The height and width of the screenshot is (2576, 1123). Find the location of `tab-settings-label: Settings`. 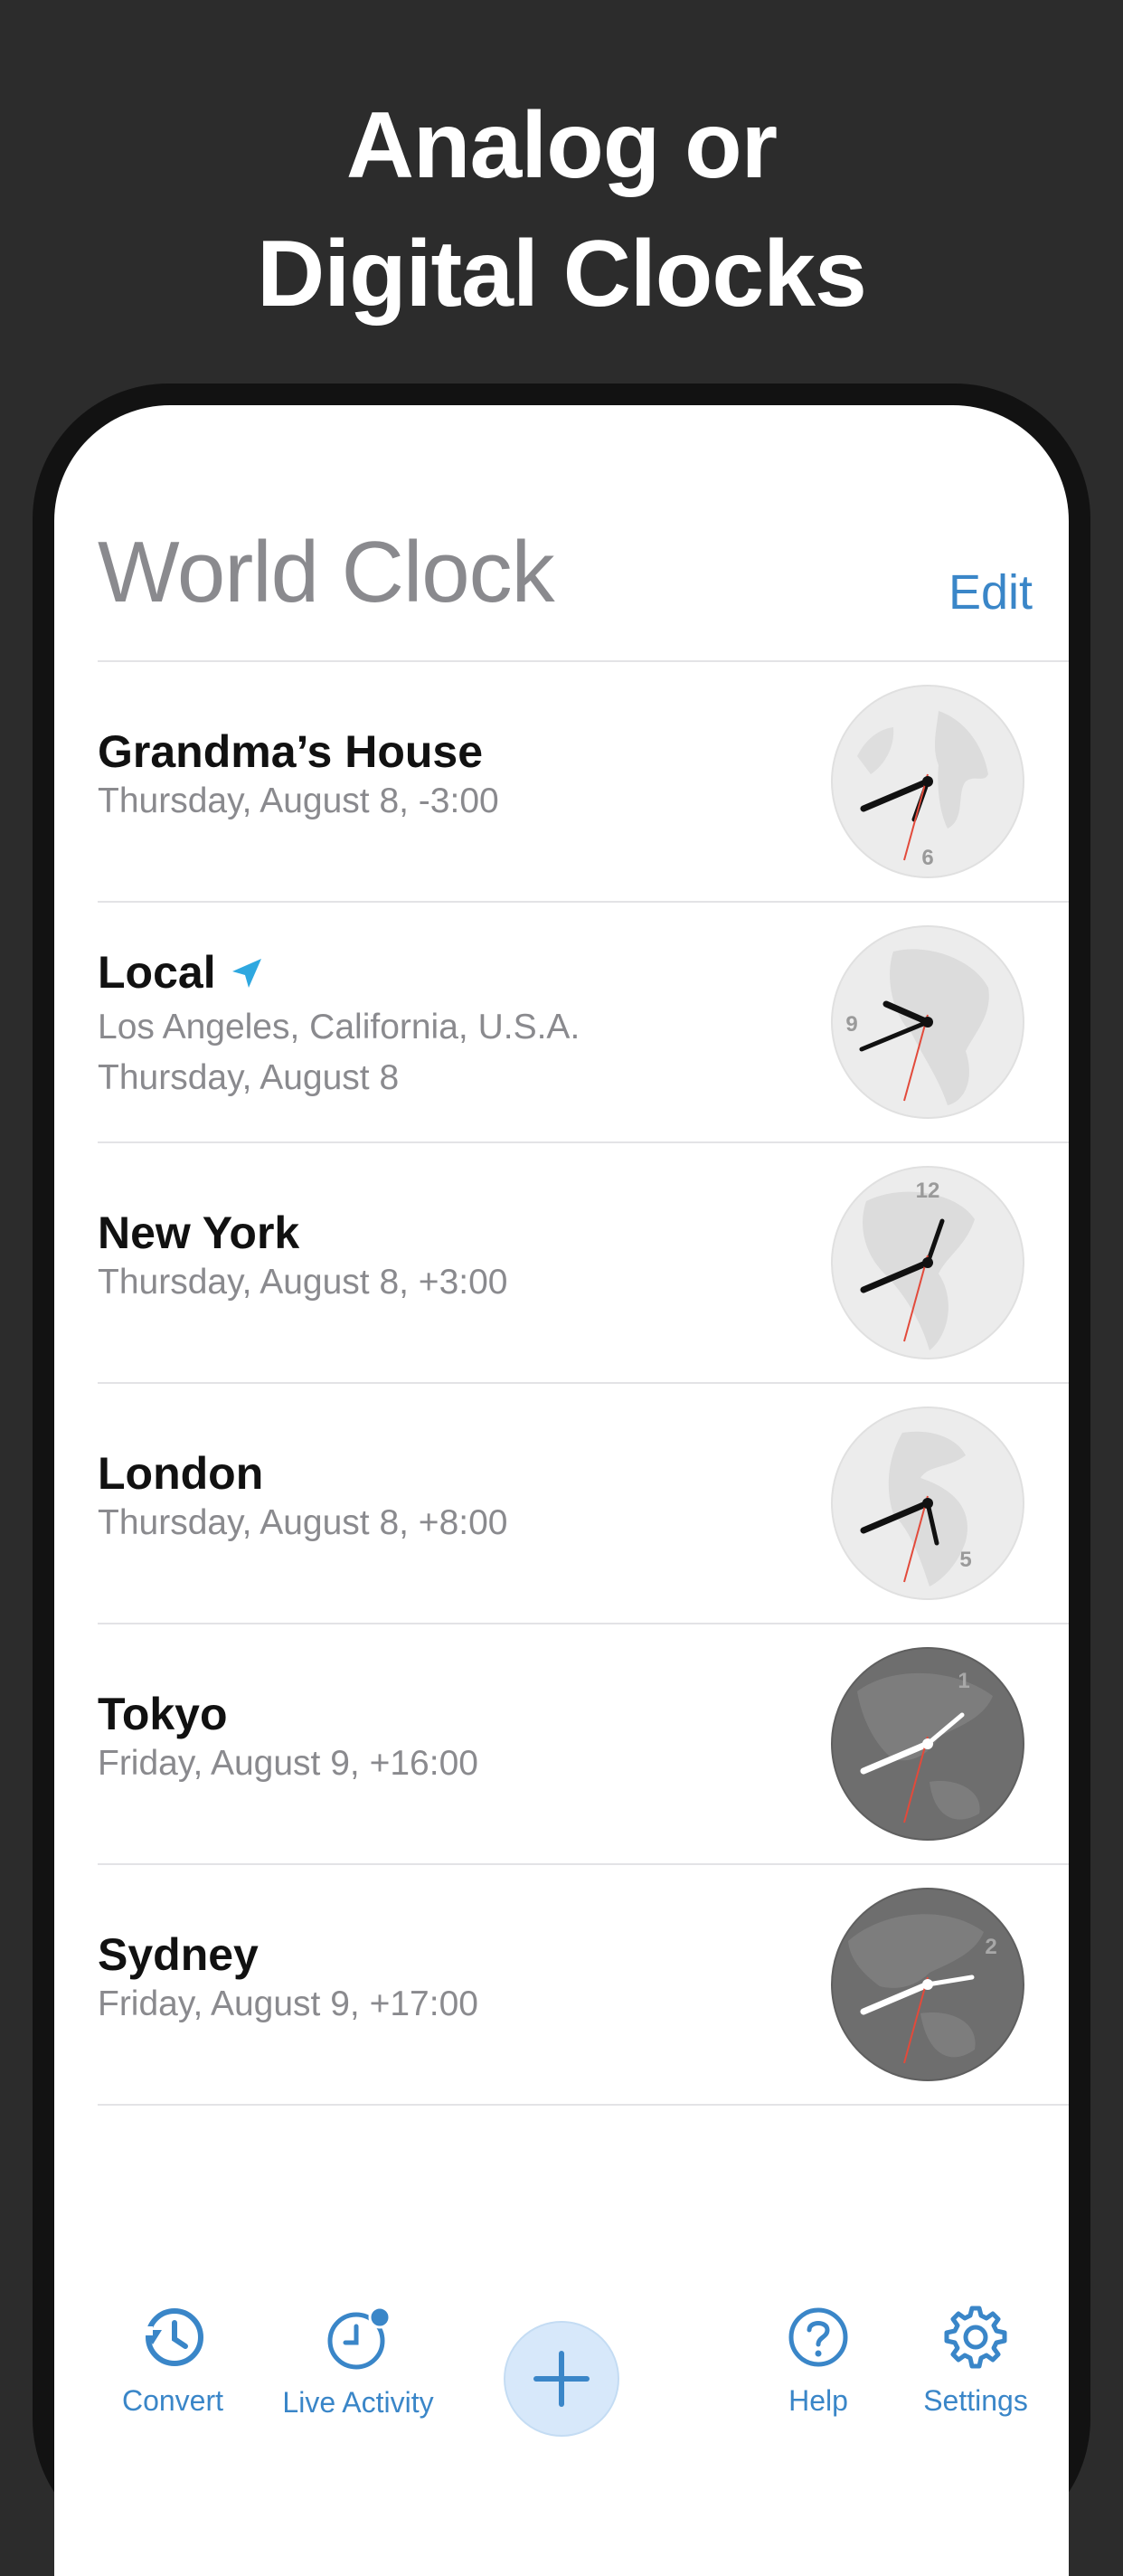

tab-settings-label: Settings is located at coordinates (975, 2401).